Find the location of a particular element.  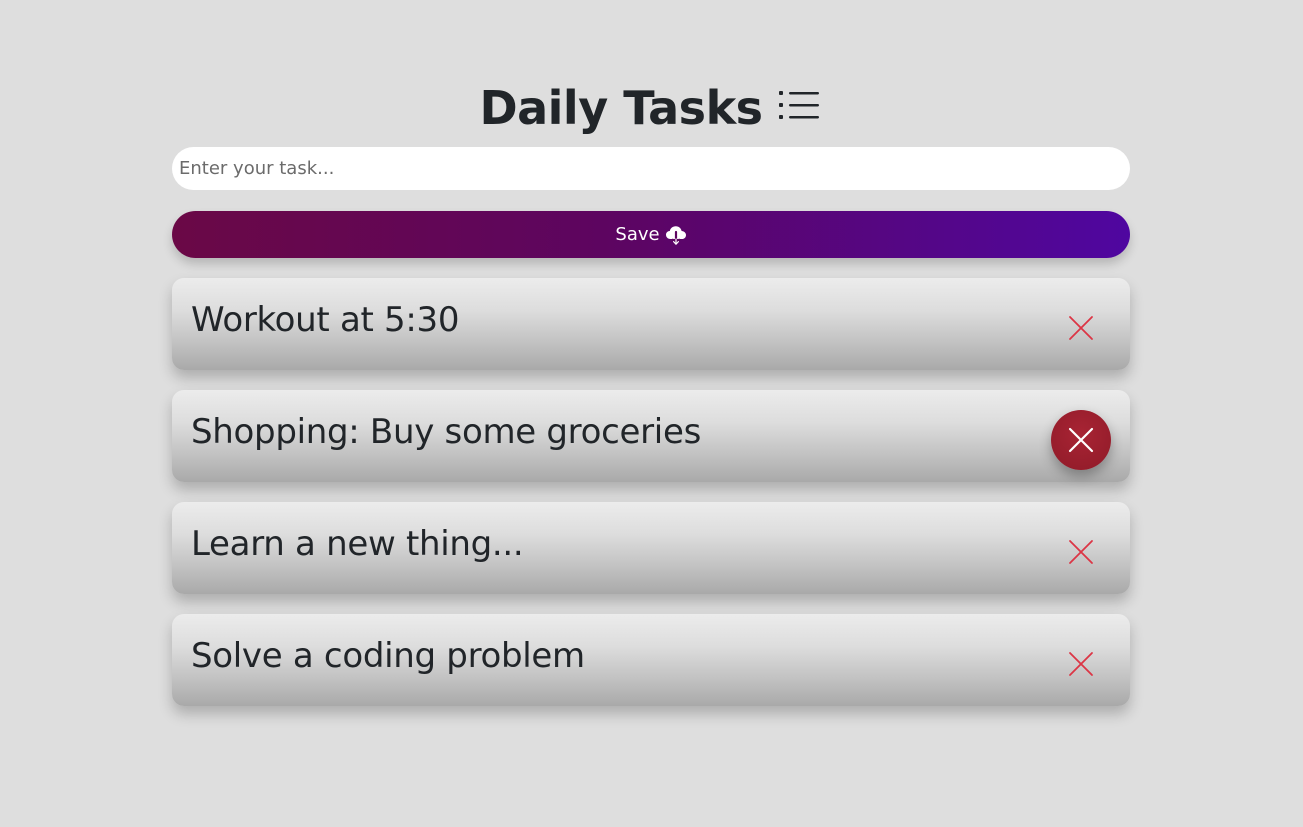

task-text: Solve a coding problem is located at coordinates (388, 656).